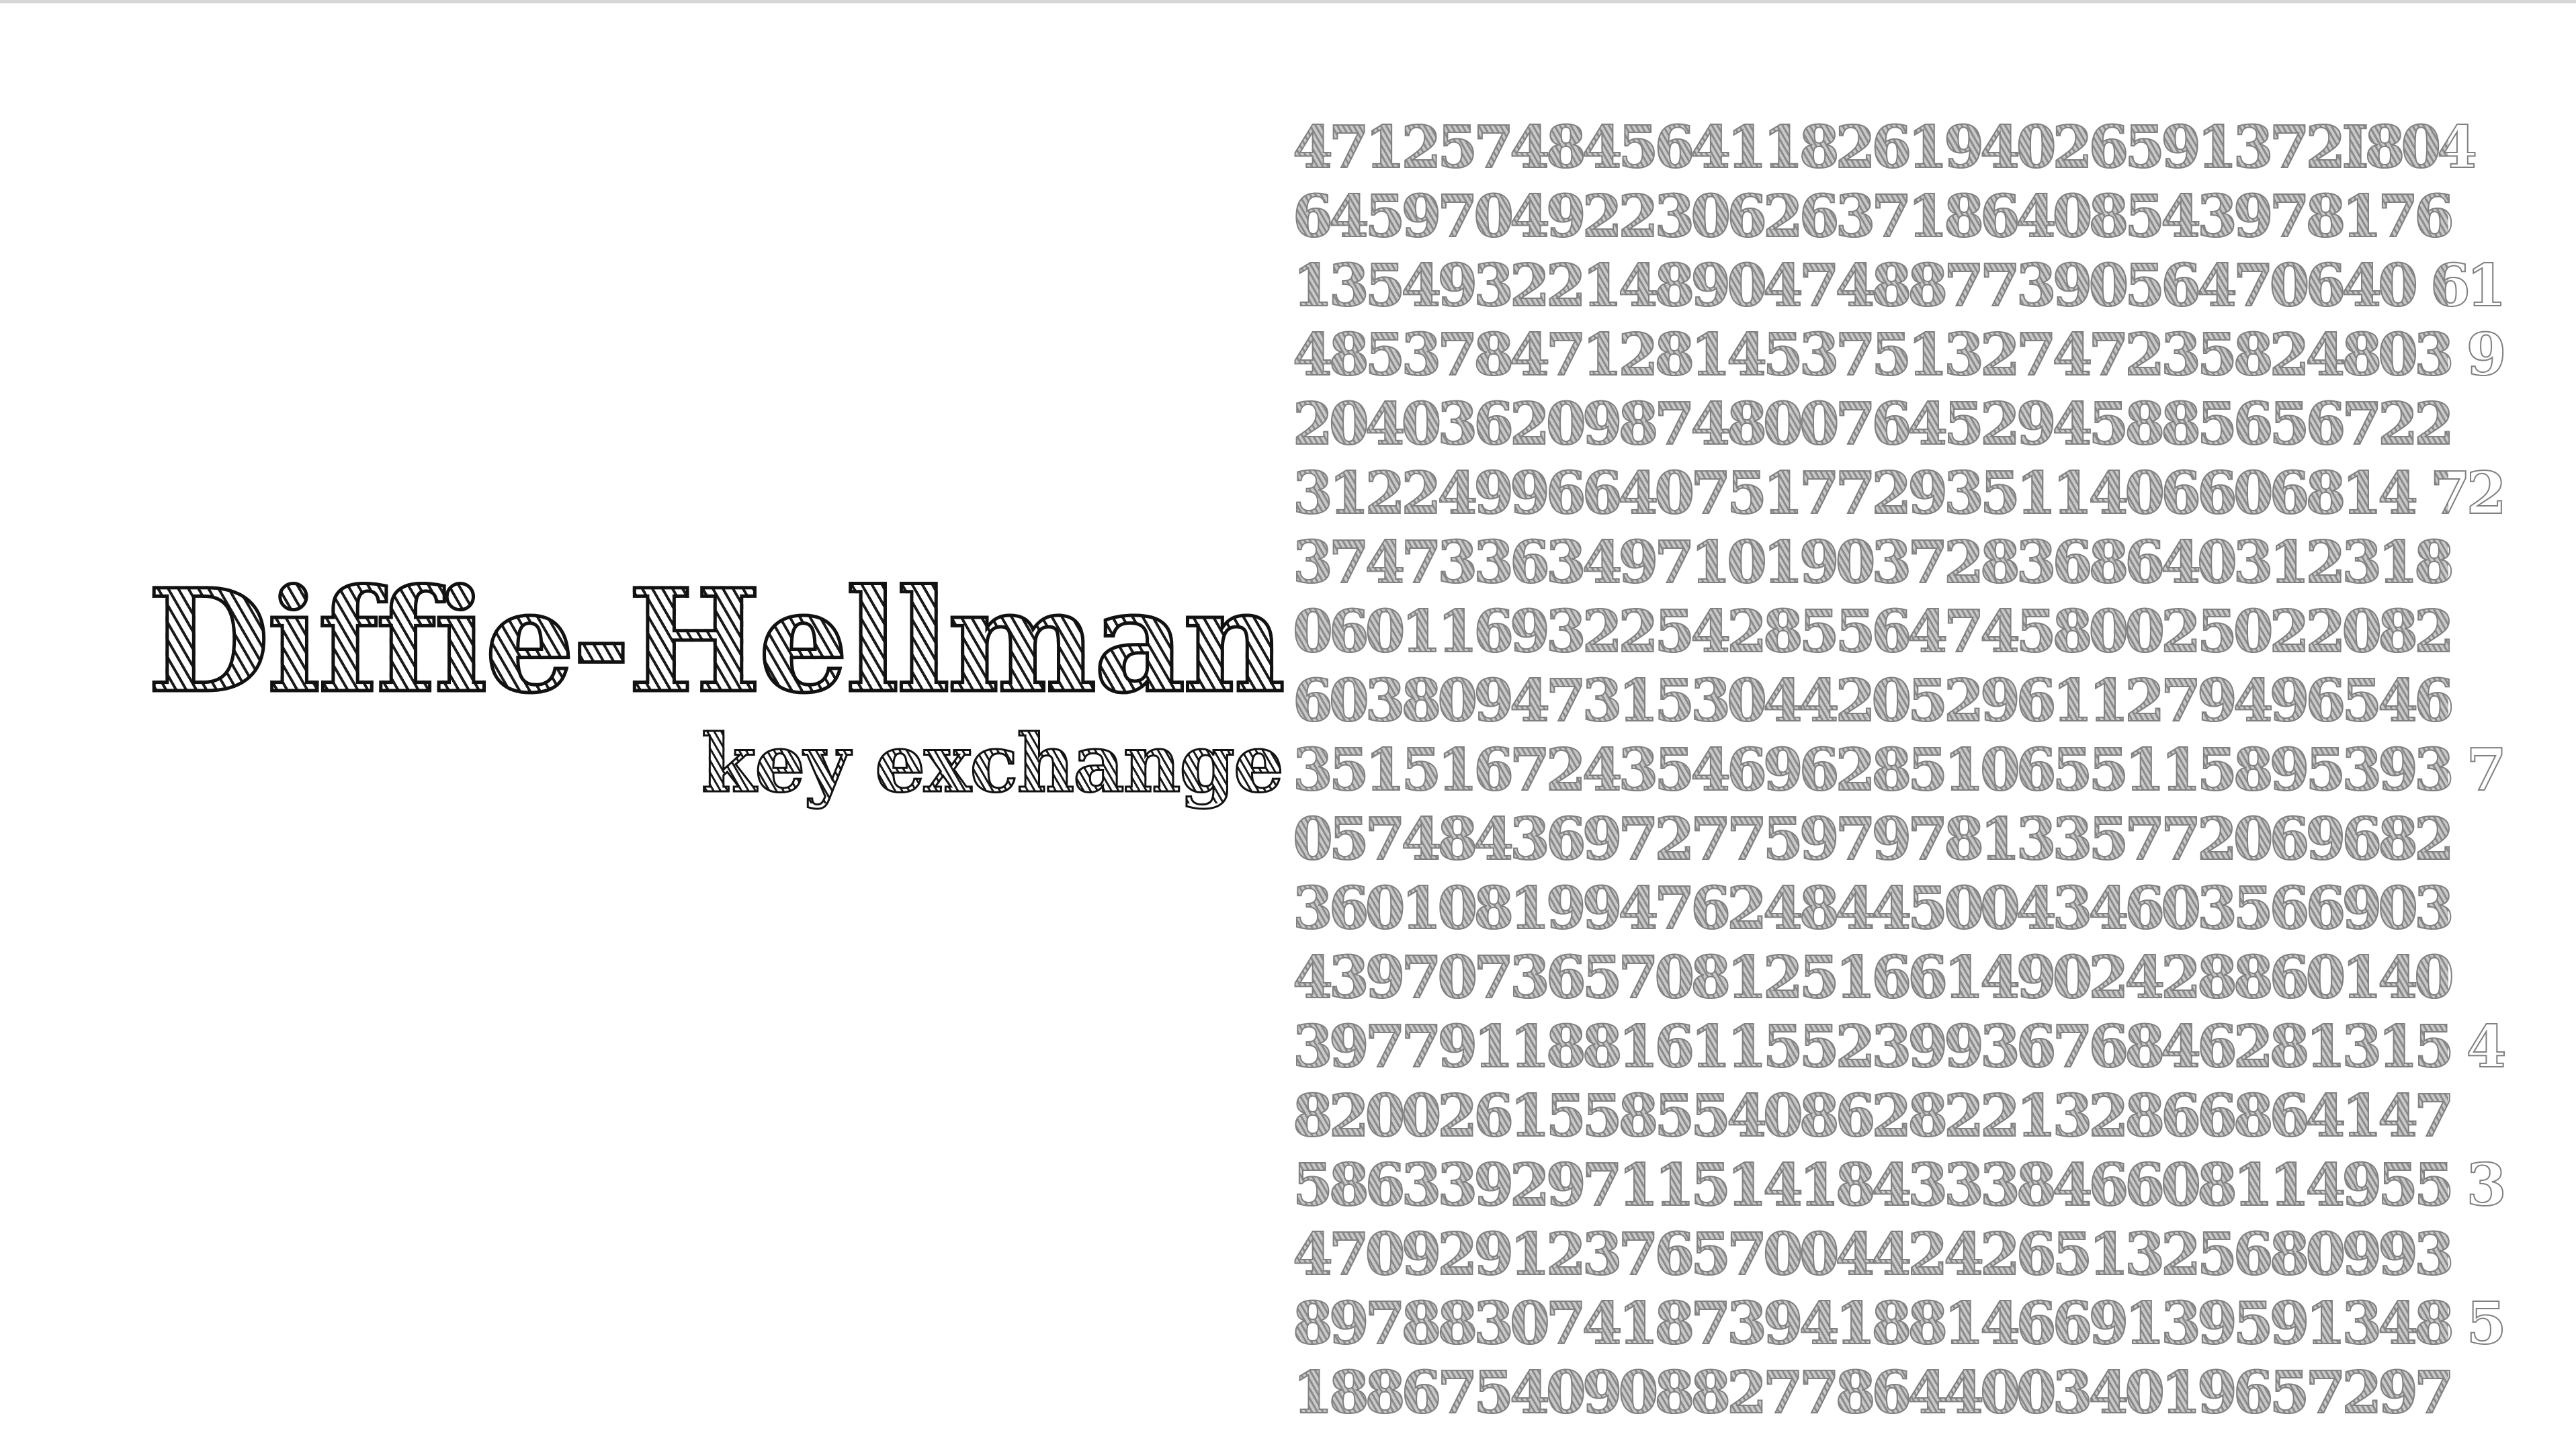  What do you see at coordinates (1288, 2) in the screenshot?
I see `top-border` at bounding box center [1288, 2].